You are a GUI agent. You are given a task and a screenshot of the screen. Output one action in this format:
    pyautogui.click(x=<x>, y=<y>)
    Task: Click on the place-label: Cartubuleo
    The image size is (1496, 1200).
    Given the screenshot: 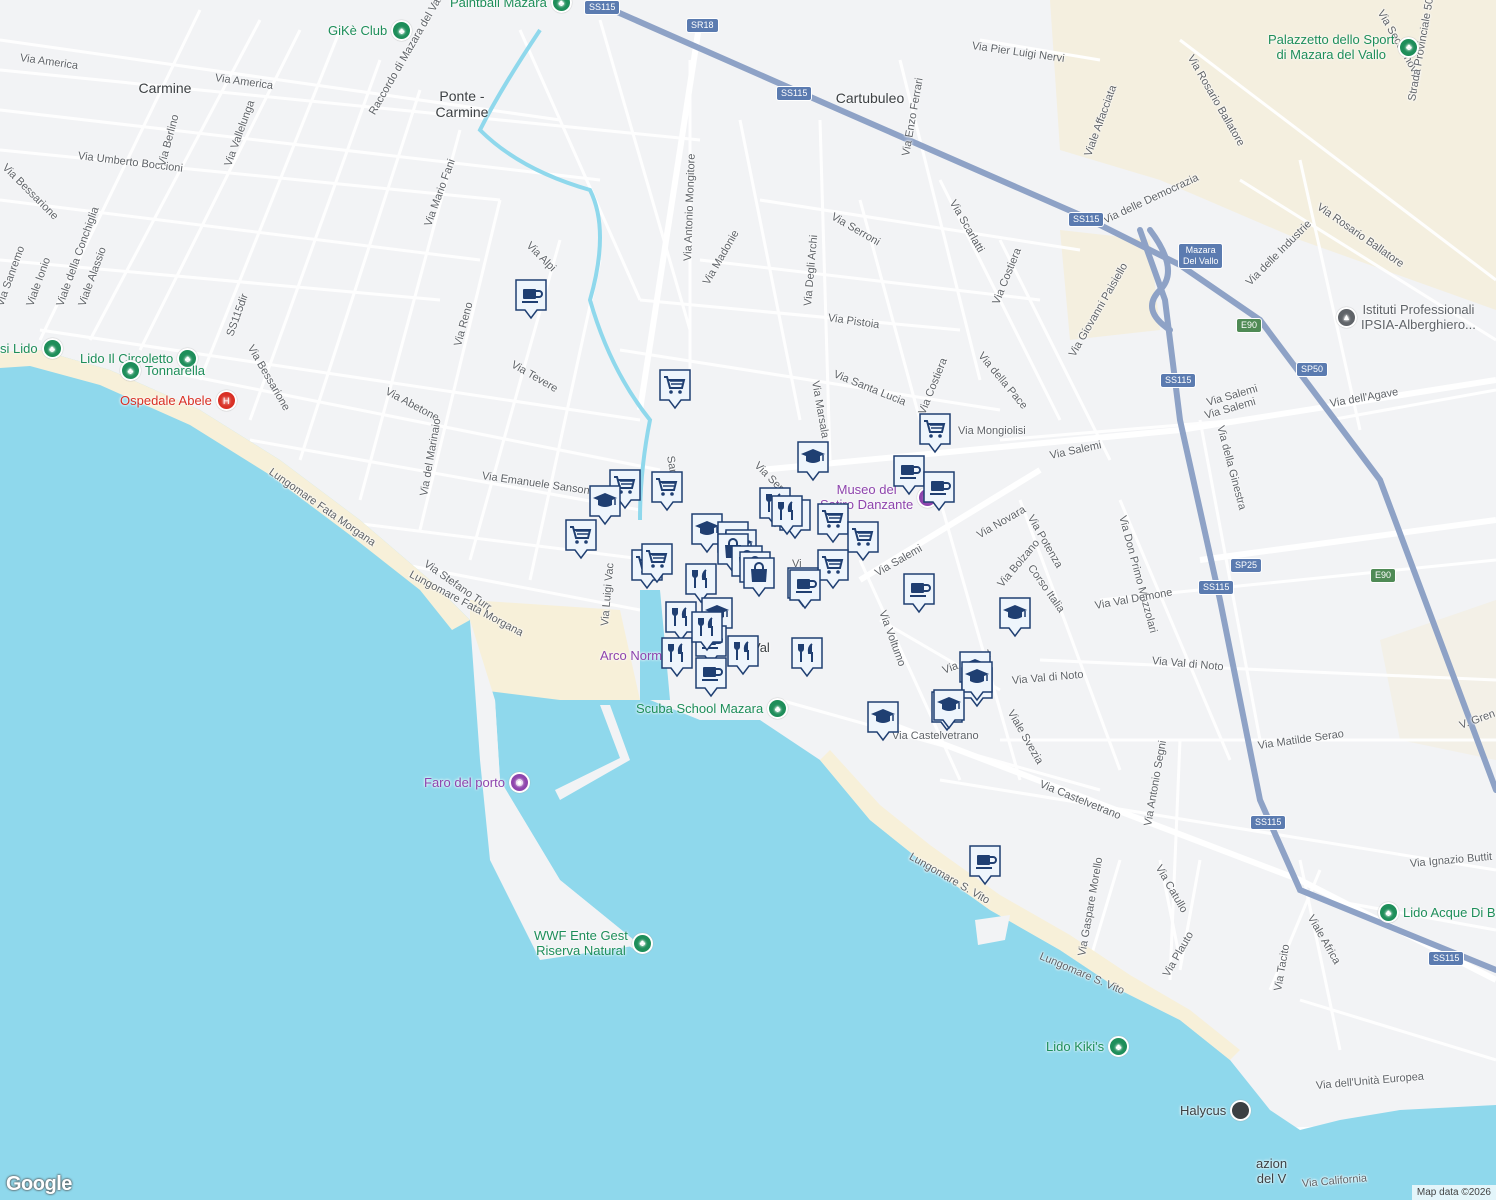 What is the action you would take?
    pyautogui.click(x=870, y=98)
    